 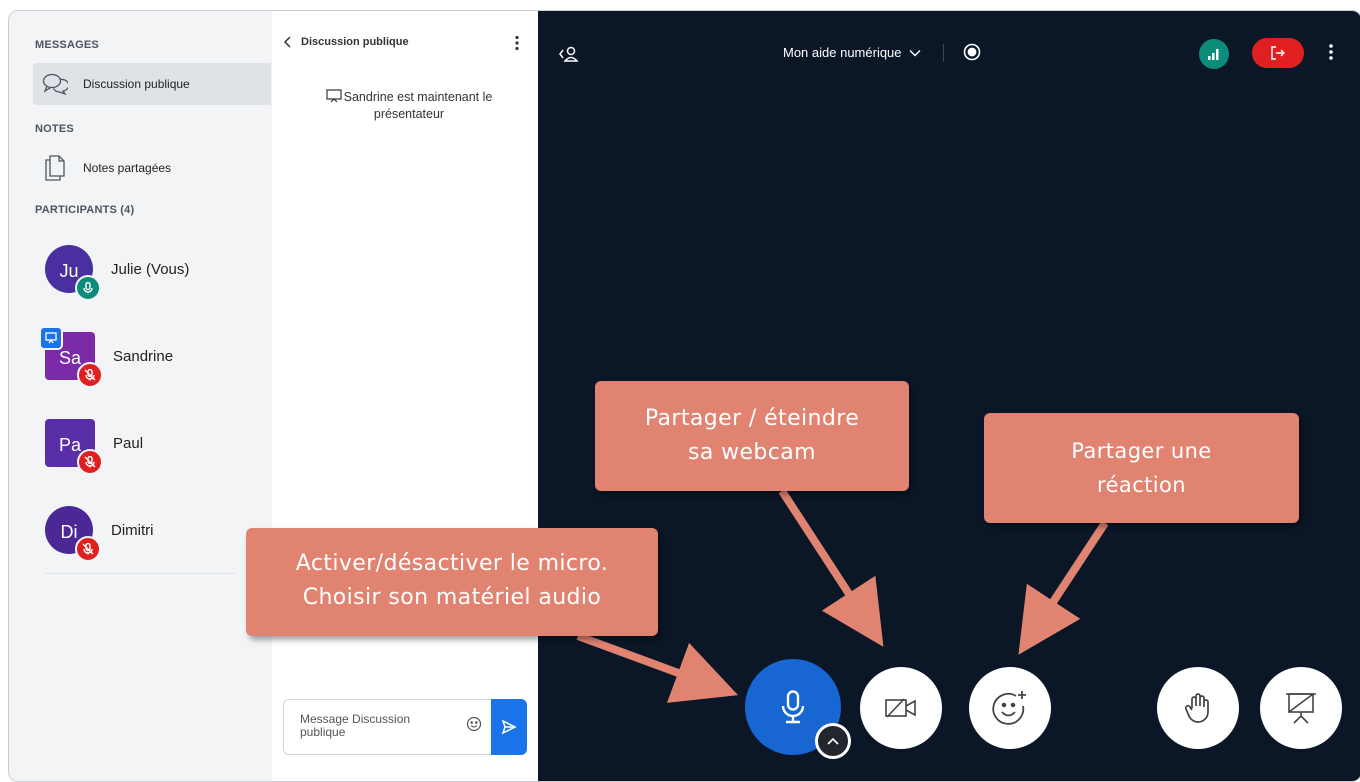 I want to click on webcam-annotation: Partager / éteindre sa webcam, so click(x=752, y=436).